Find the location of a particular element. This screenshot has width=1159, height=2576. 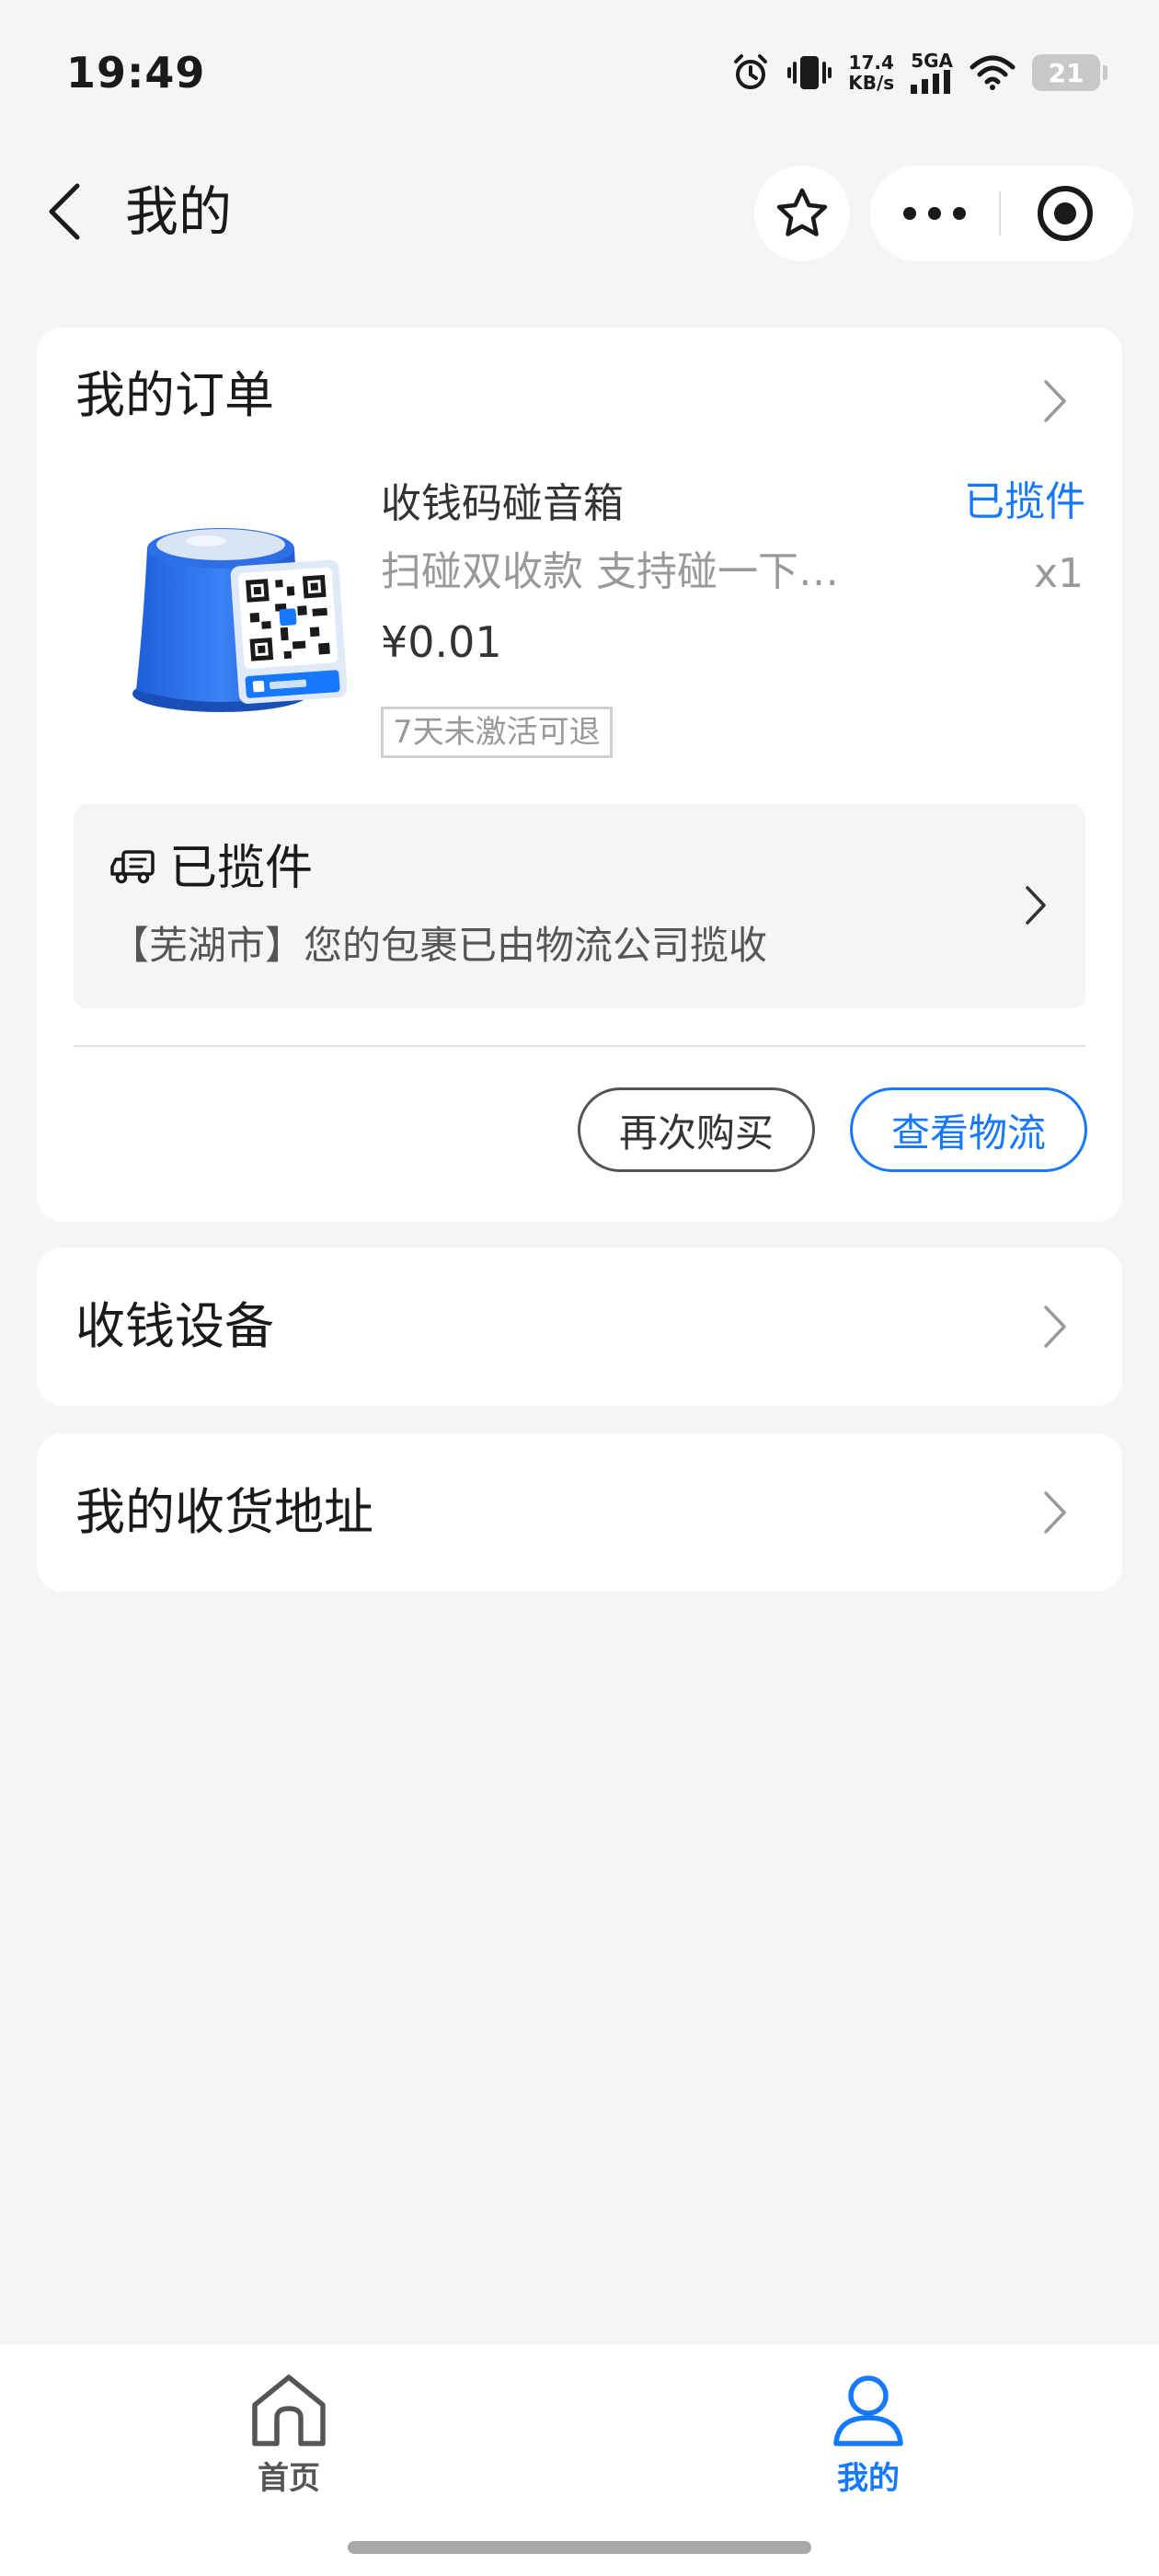

shipping-address-label: 我的收货地址 is located at coordinates (224, 1512).